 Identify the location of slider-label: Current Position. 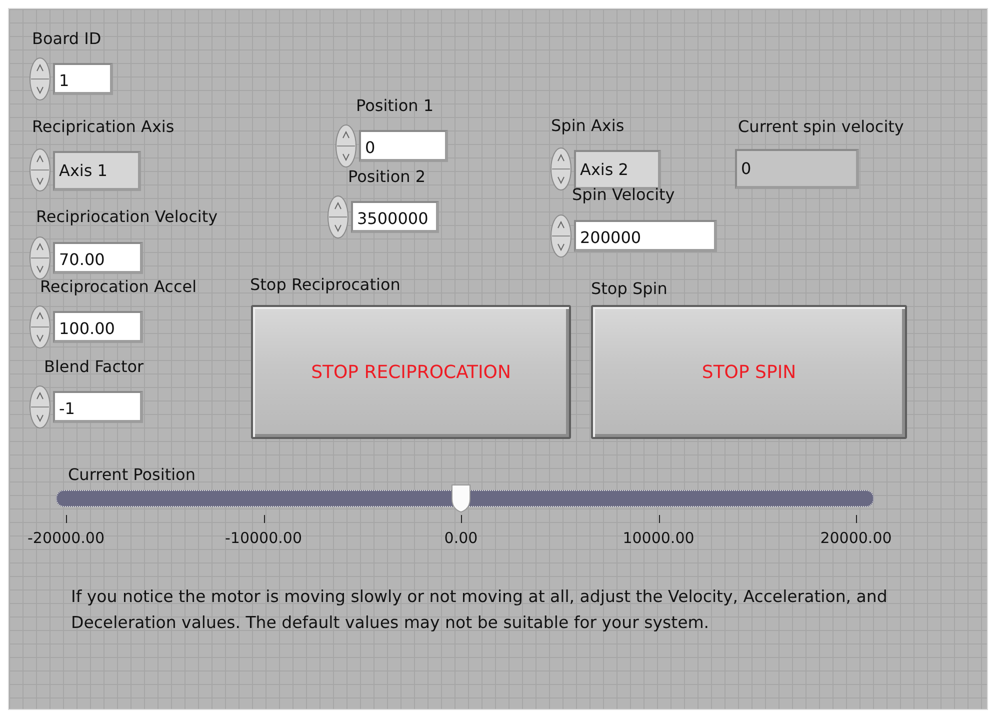
(132, 475).